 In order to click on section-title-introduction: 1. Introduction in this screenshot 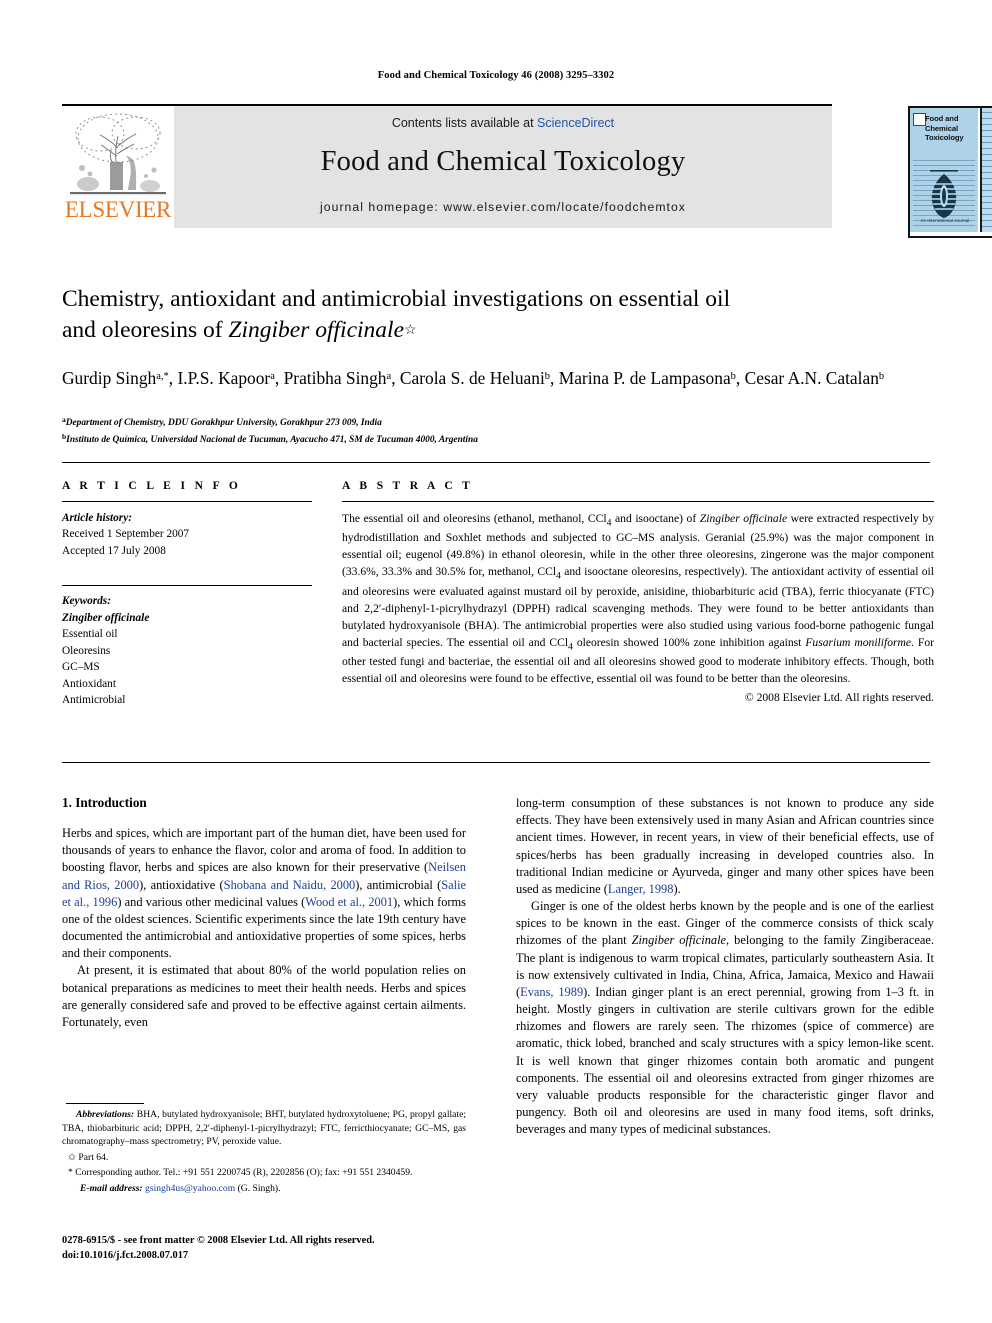, I will do `click(104, 802)`.